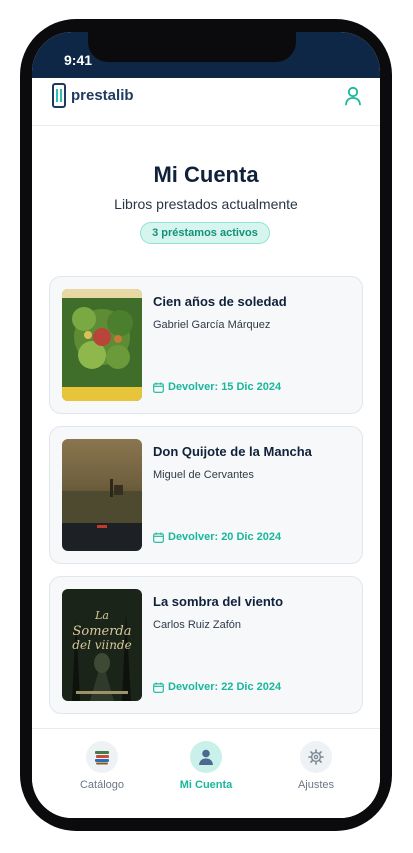  Describe the element at coordinates (220, 301) in the screenshot. I see `book-title: Cien años de soledad` at that location.